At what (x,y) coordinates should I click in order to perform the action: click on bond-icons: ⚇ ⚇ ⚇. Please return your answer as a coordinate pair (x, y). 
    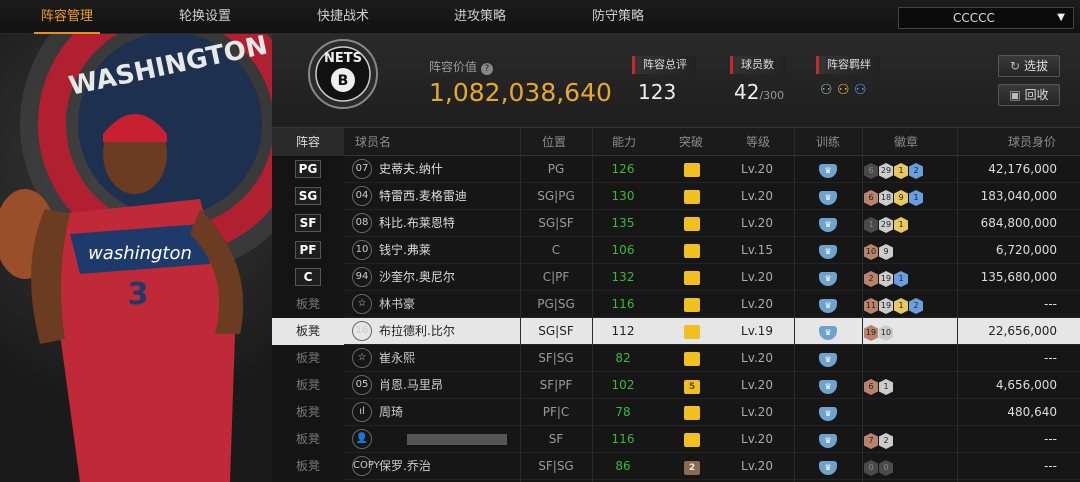
    Looking at the image, I should click on (843, 90).